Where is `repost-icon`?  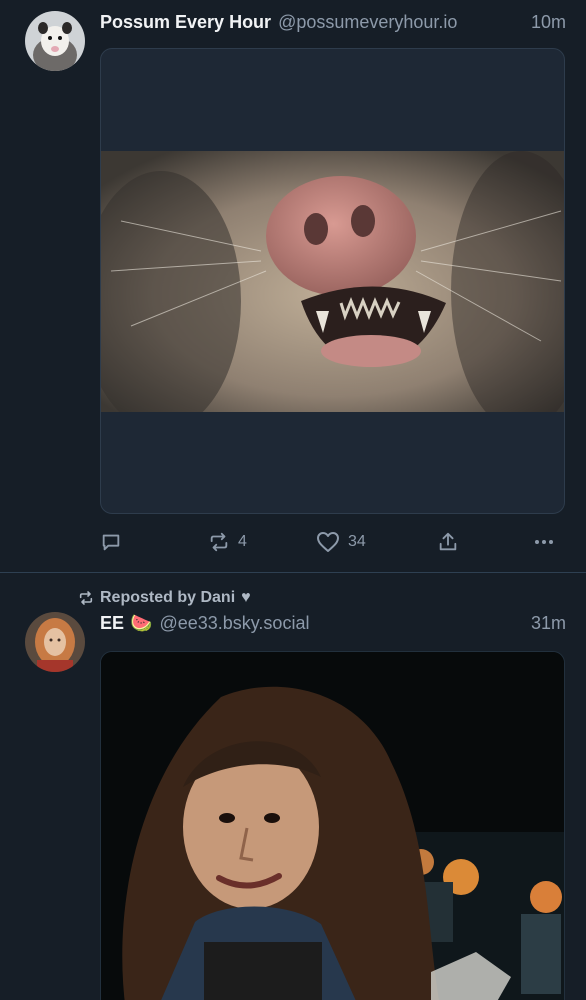
repost-icon is located at coordinates (219, 542).